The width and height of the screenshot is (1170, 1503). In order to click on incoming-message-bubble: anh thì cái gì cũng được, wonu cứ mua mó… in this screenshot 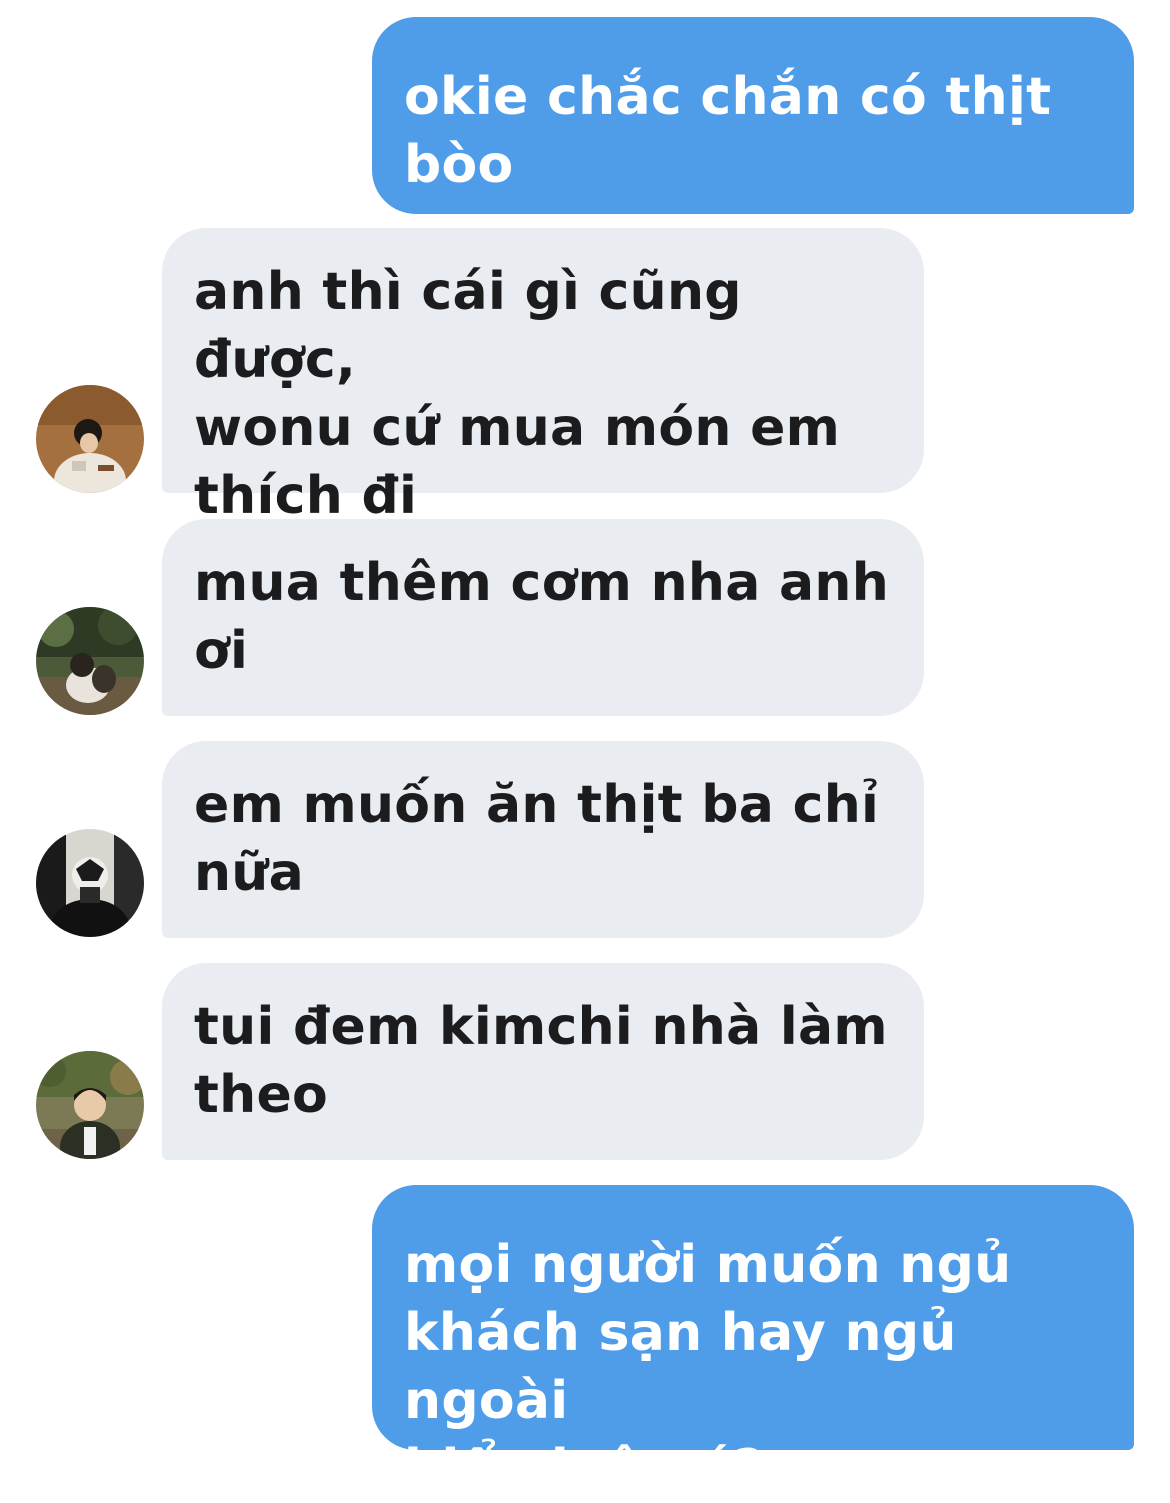, I will do `click(543, 377)`.